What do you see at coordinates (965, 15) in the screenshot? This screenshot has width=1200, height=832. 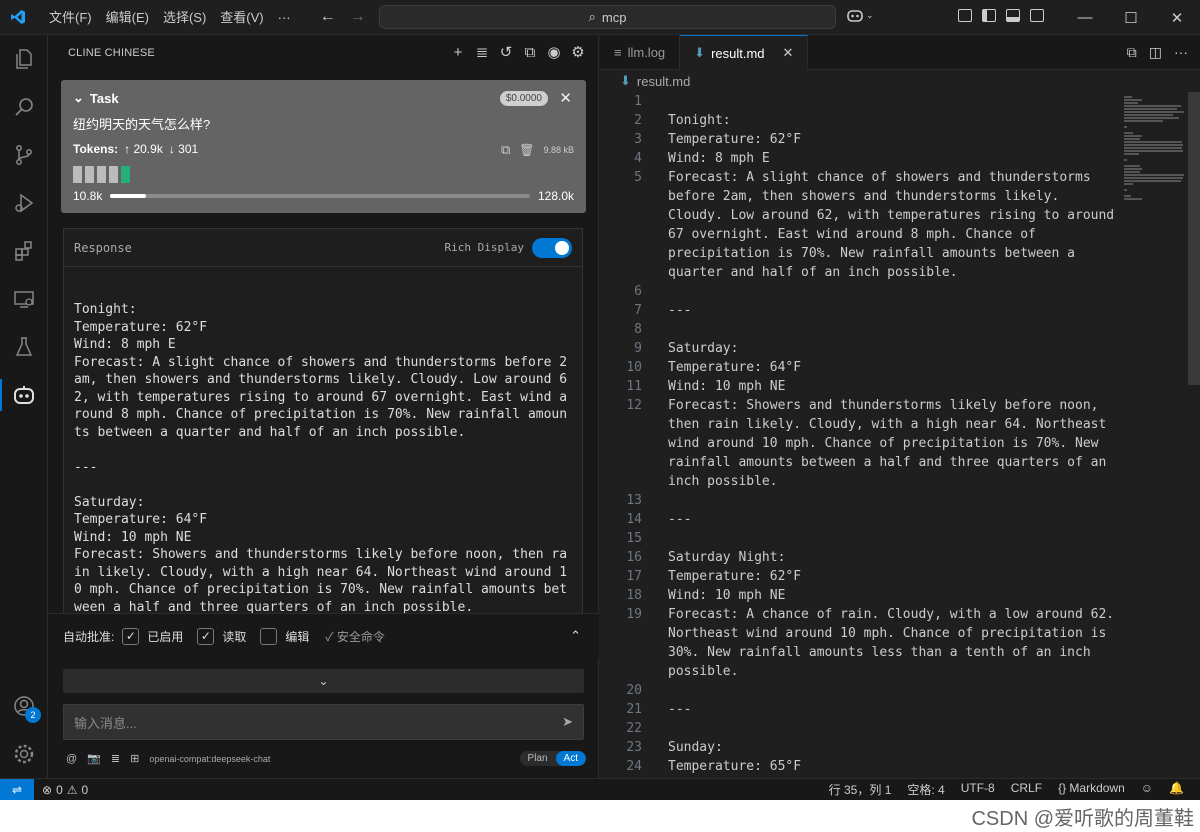 I see `customize-layout-icon` at bounding box center [965, 15].